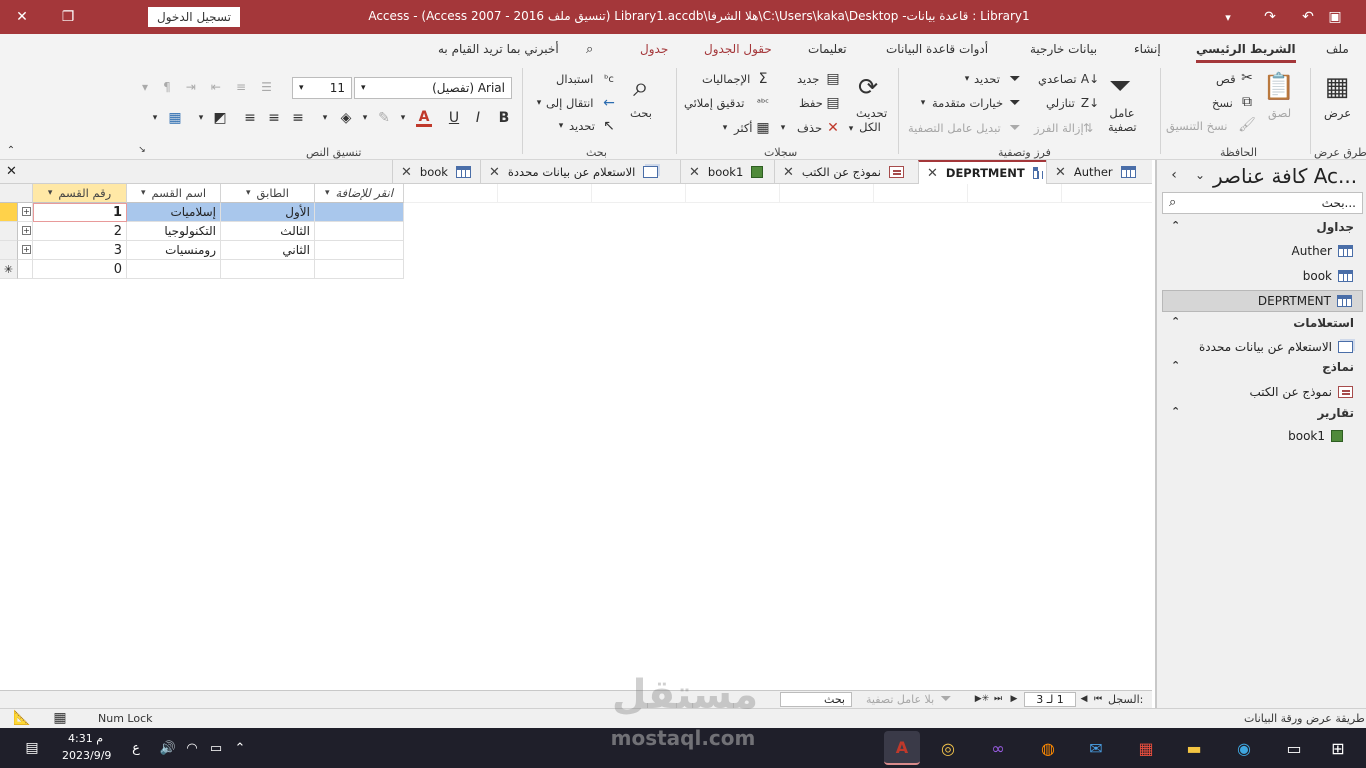  I want to click on shutter-bar-icon: ‹, so click(1174, 175).